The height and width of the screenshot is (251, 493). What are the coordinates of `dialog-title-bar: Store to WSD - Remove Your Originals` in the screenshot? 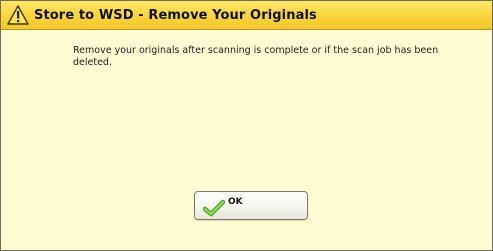 It's located at (246, 15).